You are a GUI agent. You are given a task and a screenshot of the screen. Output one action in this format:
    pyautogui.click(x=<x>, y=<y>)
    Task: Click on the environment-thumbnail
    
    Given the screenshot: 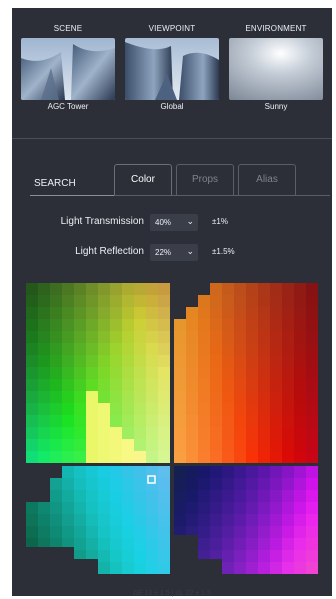 What is the action you would take?
    pyautogui.click(x=276, y=69)
    